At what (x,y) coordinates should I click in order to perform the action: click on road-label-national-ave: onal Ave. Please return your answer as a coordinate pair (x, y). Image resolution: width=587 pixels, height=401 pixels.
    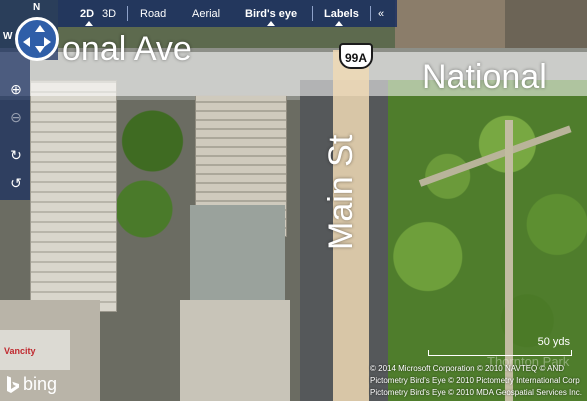
    Looking at the image, I should click on (127, 49).